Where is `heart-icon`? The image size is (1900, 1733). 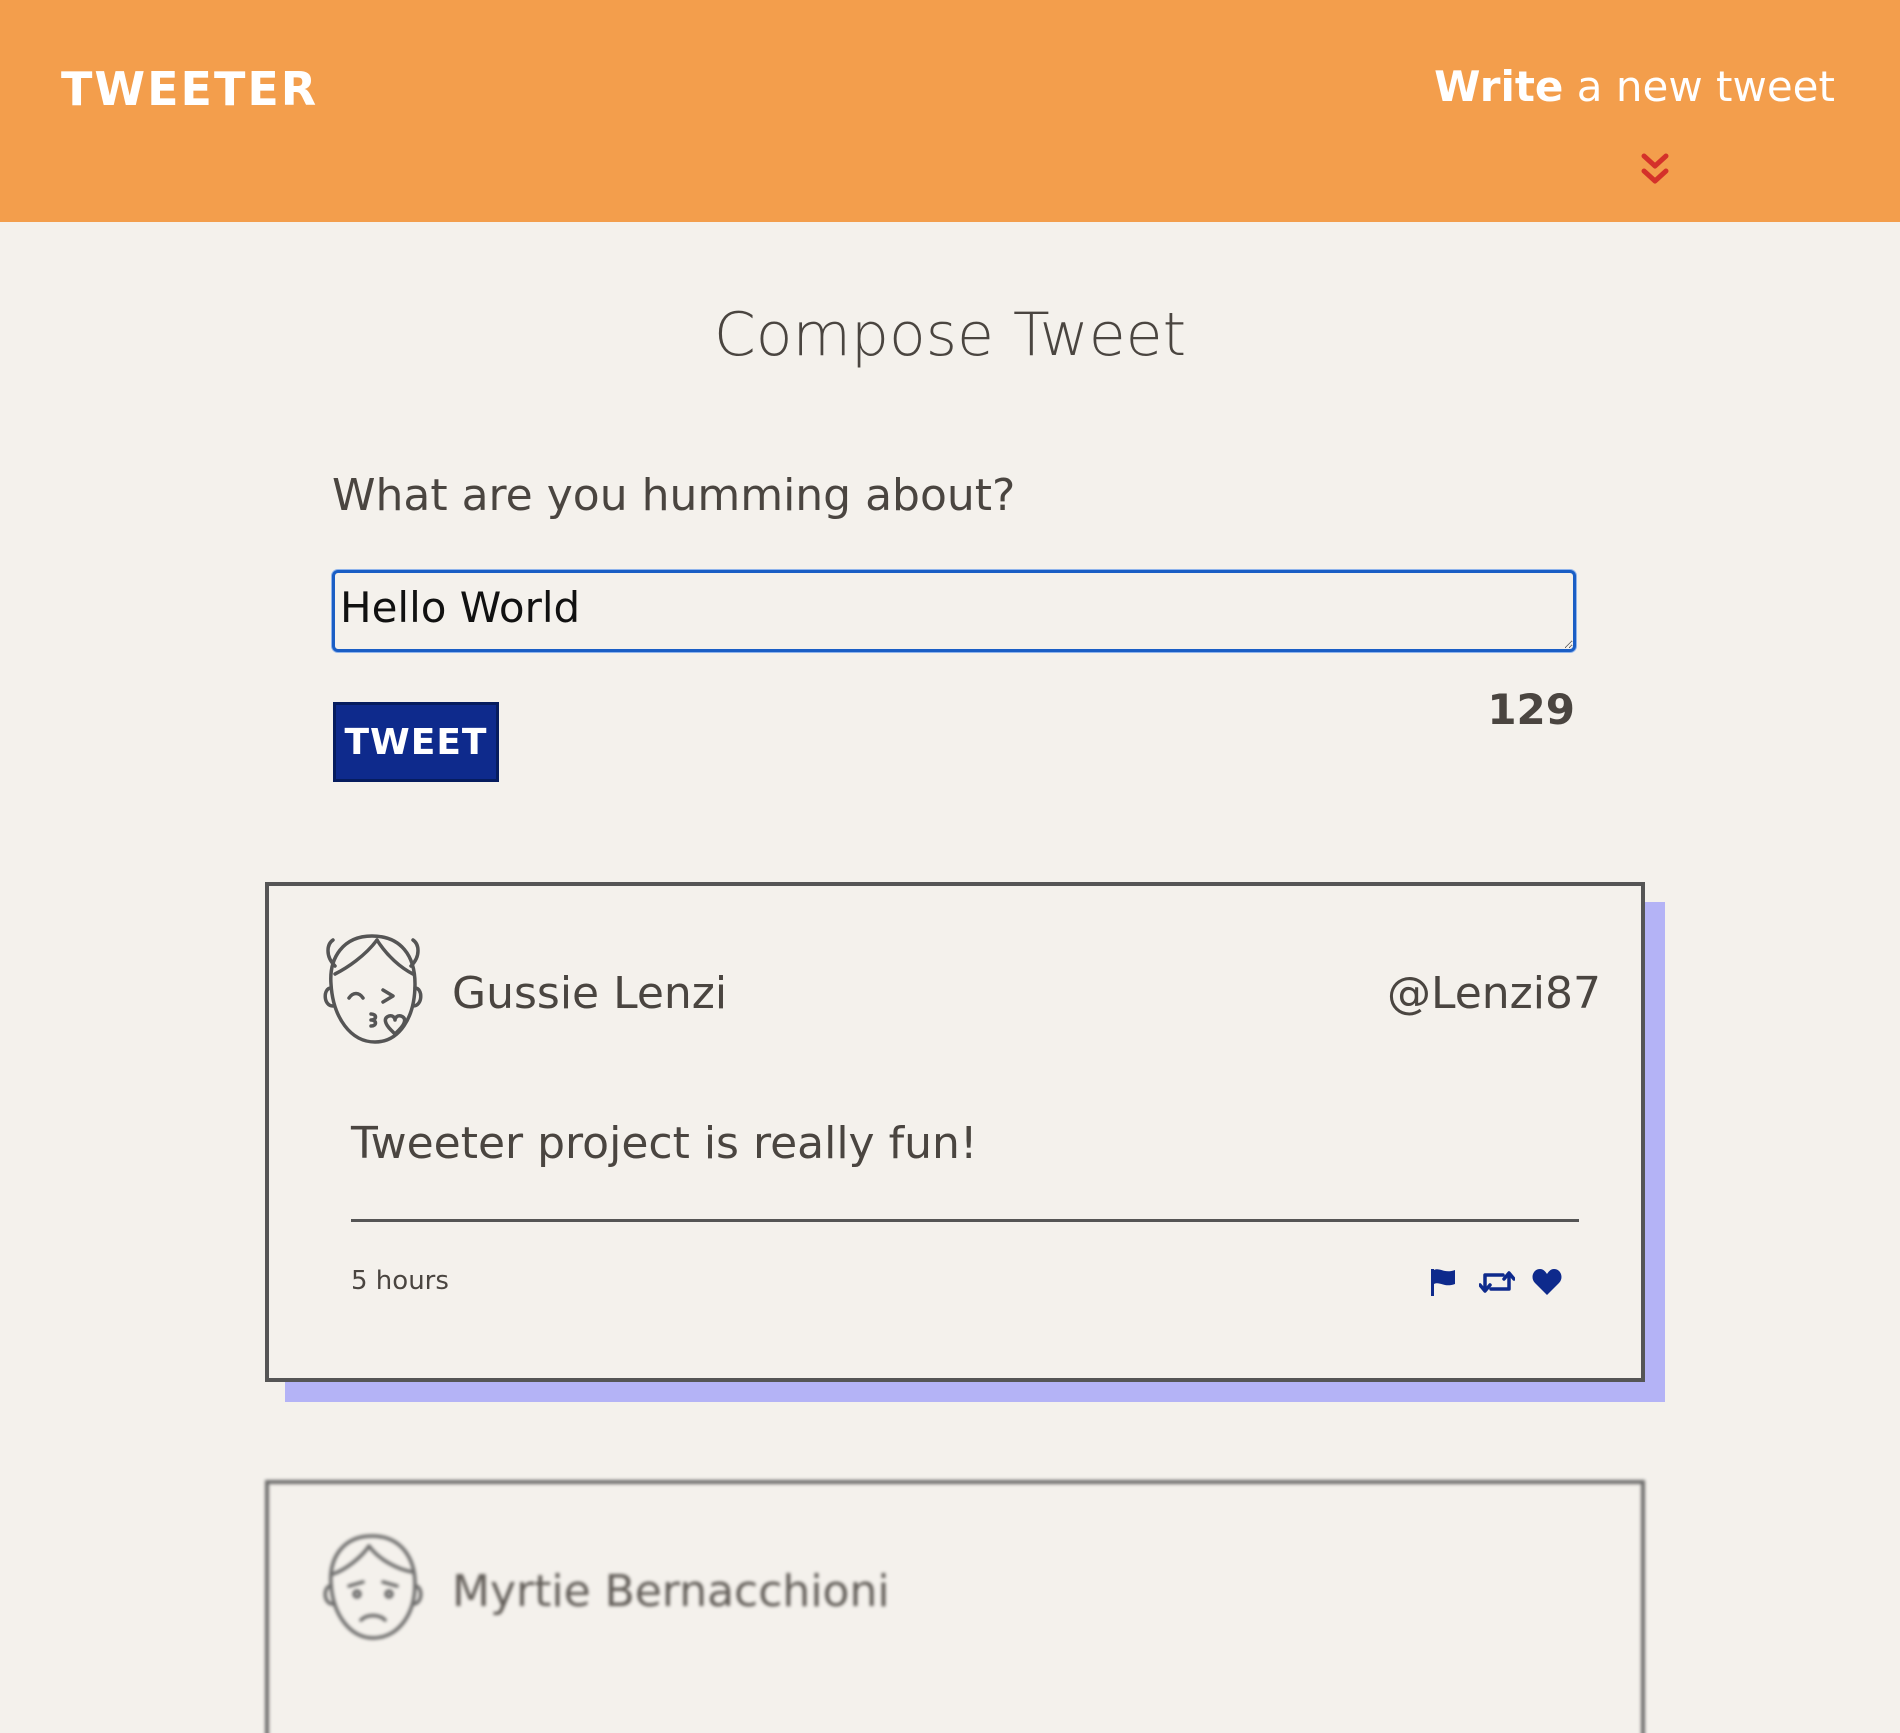
heart-icon is located at coordinates (1547, 1282).